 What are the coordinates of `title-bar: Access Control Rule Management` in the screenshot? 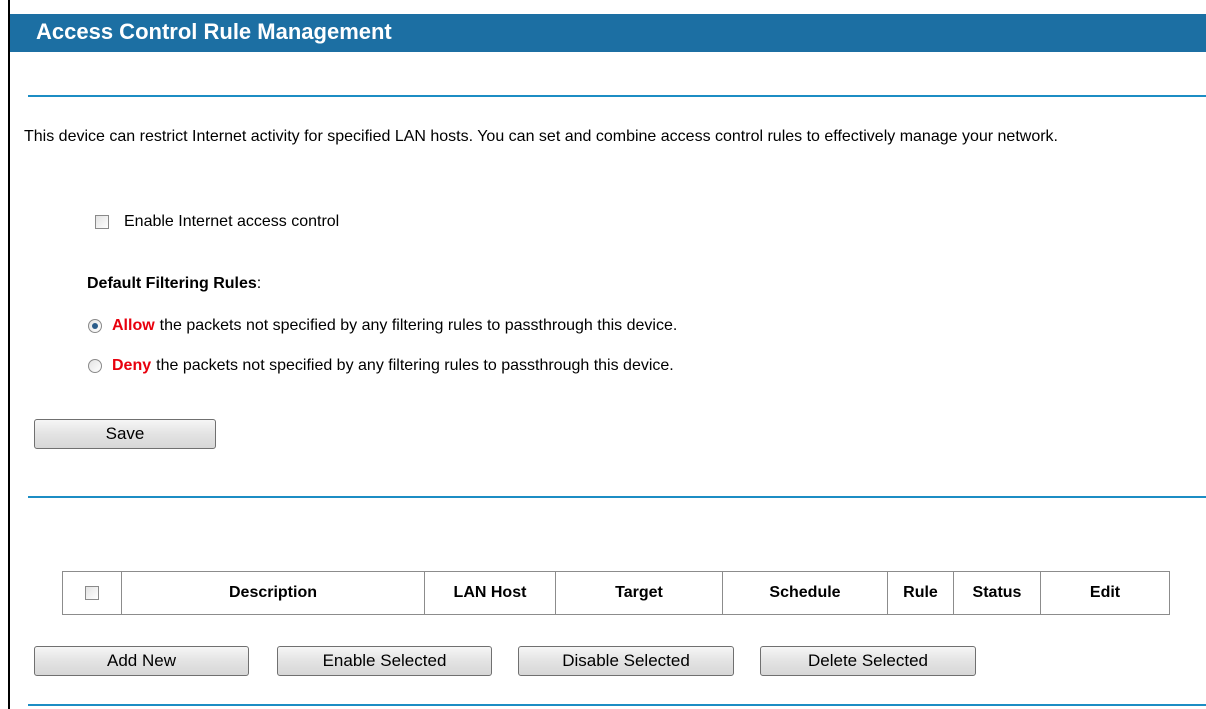 It's located at (608, 33).